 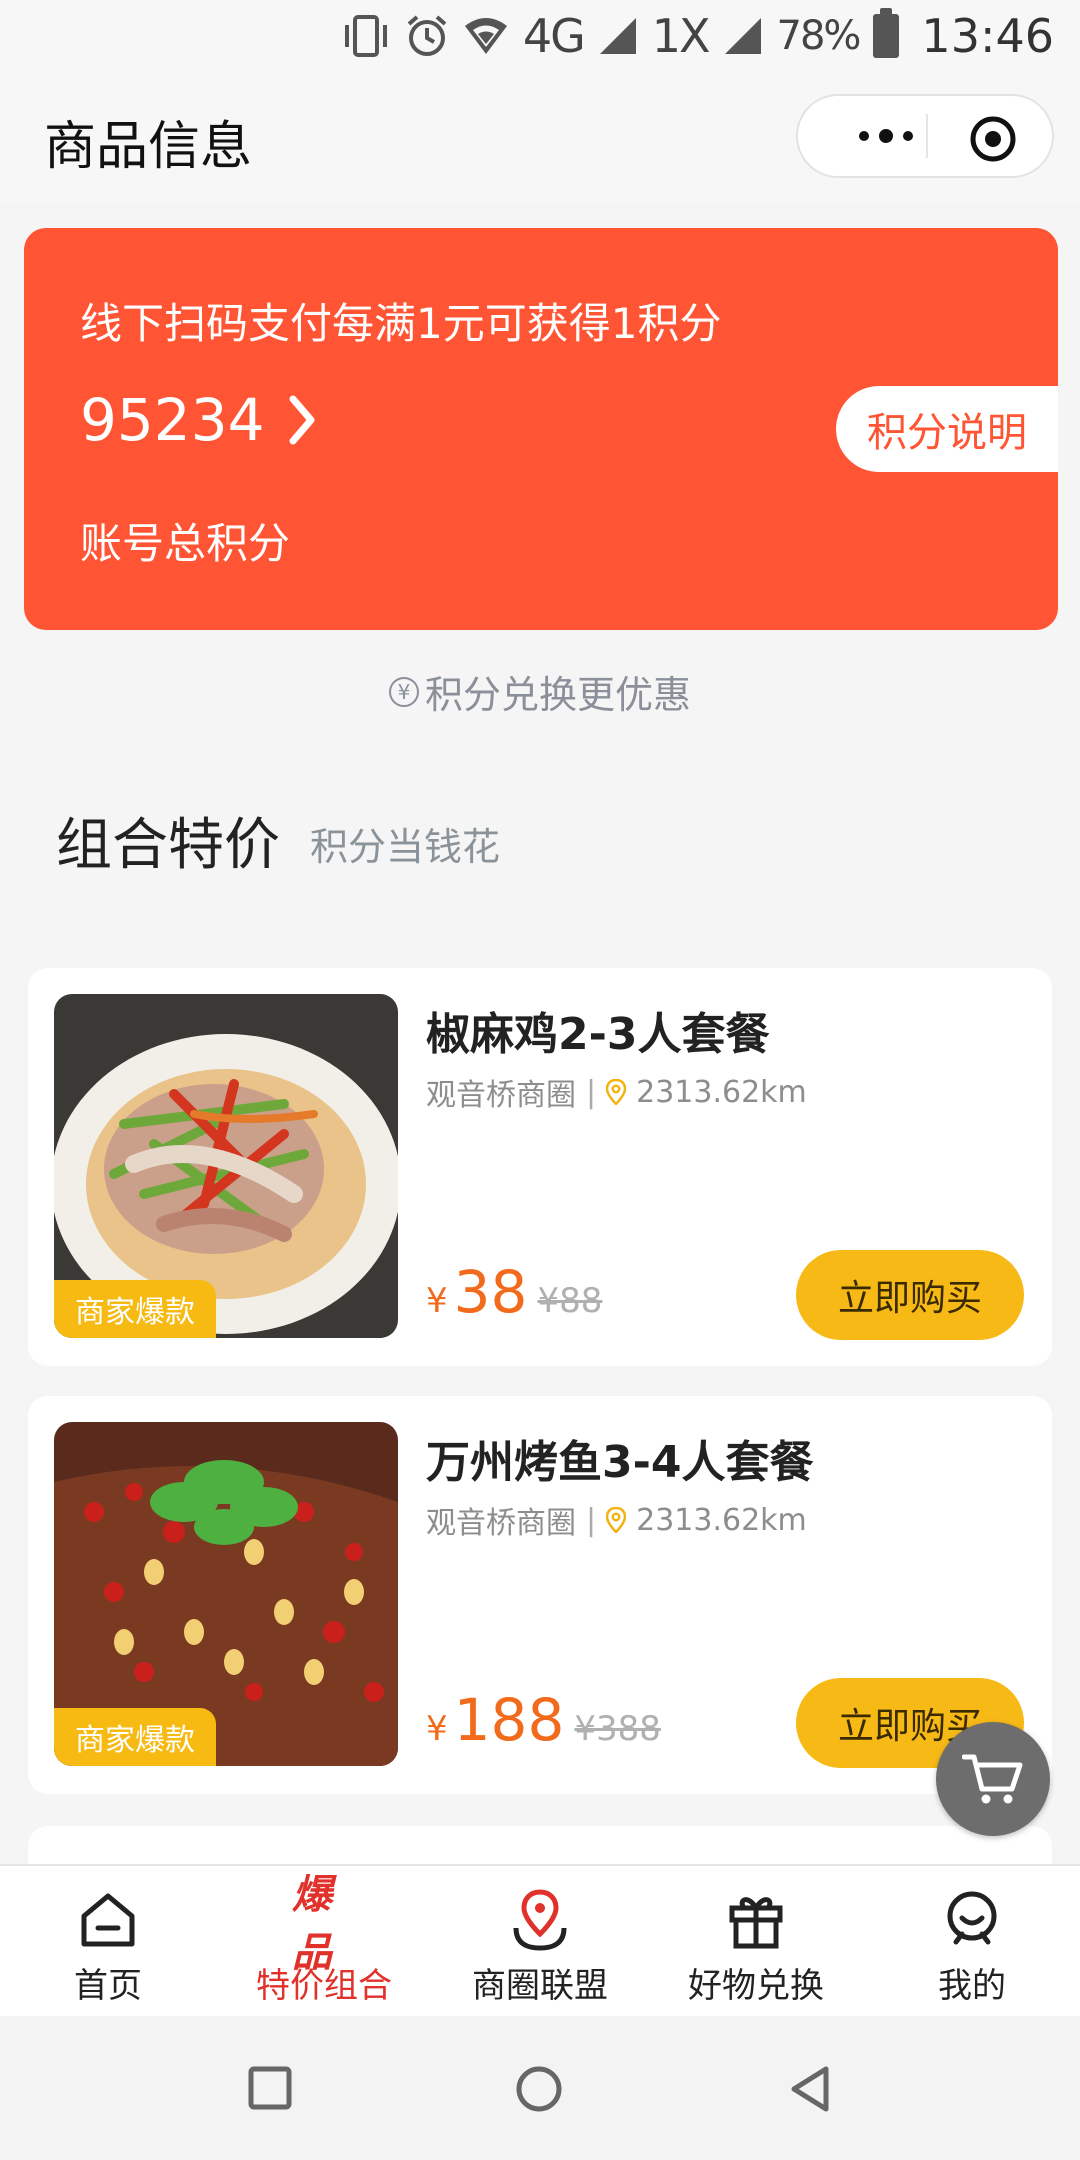 What do you see at coordinates (540, 137) in the screenshot?
I see `nav-bar: 商品信息` at bounding box center [540, 137].